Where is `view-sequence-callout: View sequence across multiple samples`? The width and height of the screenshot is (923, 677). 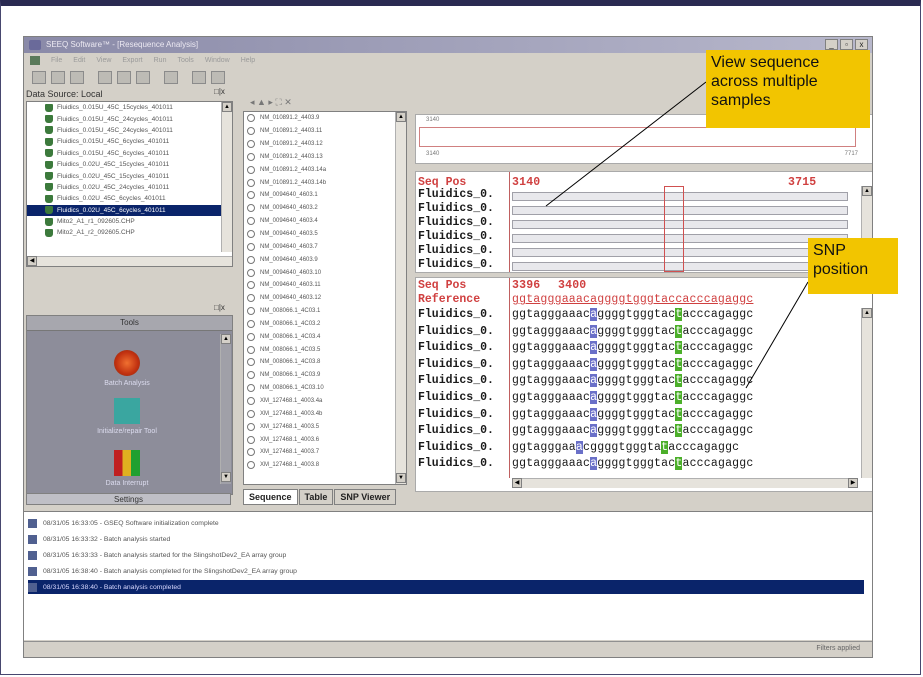
view-sequence-callout: View sequence across multiple samples is located at coordinates (788, 89).